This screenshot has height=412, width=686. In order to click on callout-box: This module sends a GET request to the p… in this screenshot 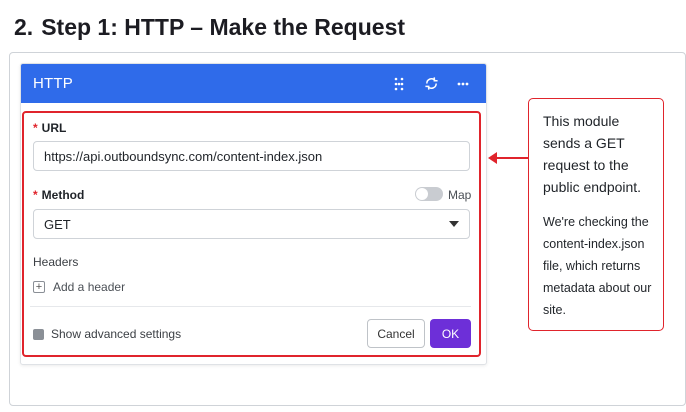, I will do `click(596, 214)`.